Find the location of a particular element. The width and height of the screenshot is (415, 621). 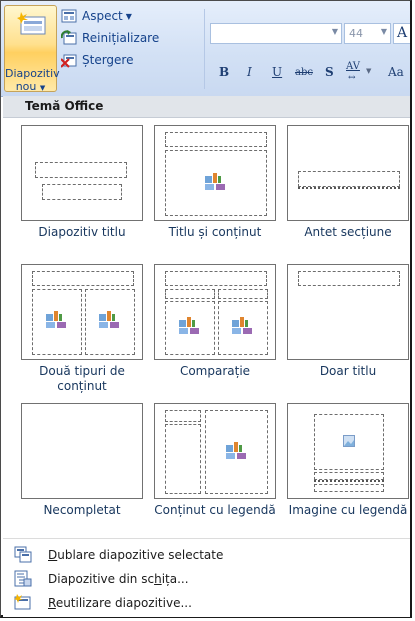

change-case-button: Aa is located at coordinates (396, 77).